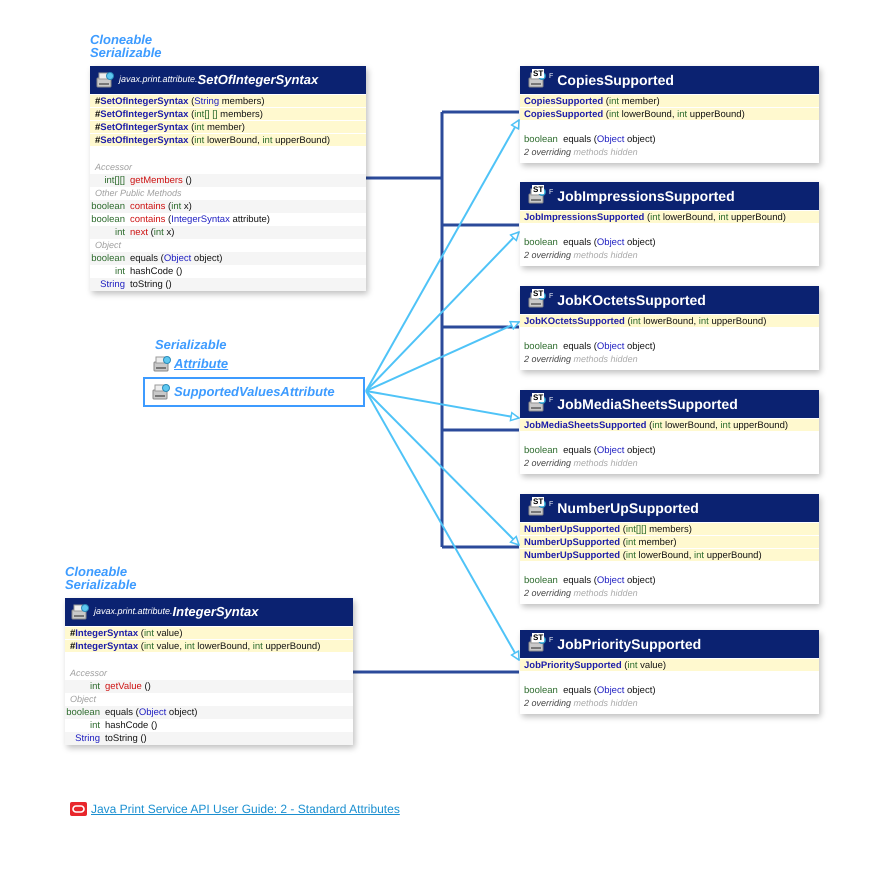  Describe the element at coordinates (631, 300) in the screenshot. I see `class-name: JobKOctetsSupported` at that location.